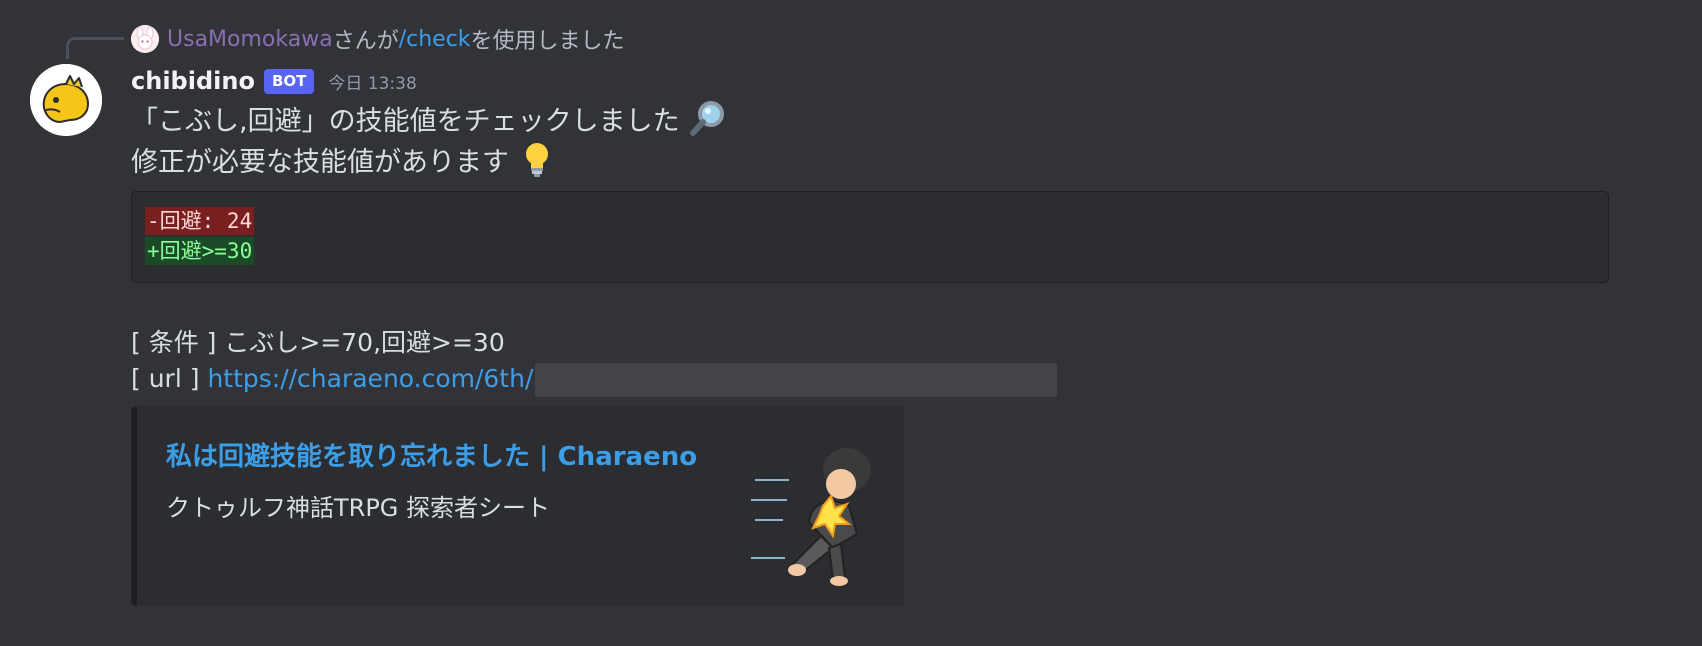  What do you see at coordinates (431, 454) in the screenshot?
I see `embed-title: 私は回避技能を取り忘れました | Charaeno` at bounding box center [431, 454].